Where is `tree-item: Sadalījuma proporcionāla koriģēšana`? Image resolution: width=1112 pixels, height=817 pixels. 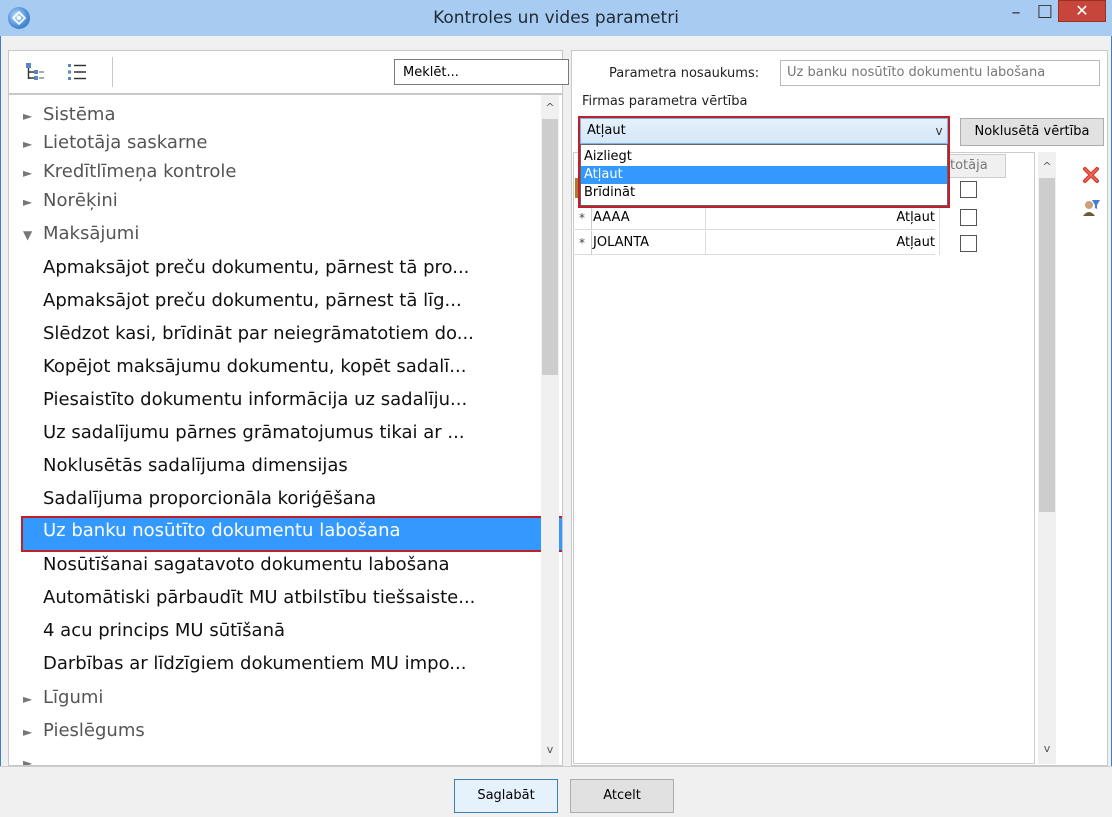
tree-item: Sadalījuma proporcionāla koriģēšana is located at coordinates (192, 499).